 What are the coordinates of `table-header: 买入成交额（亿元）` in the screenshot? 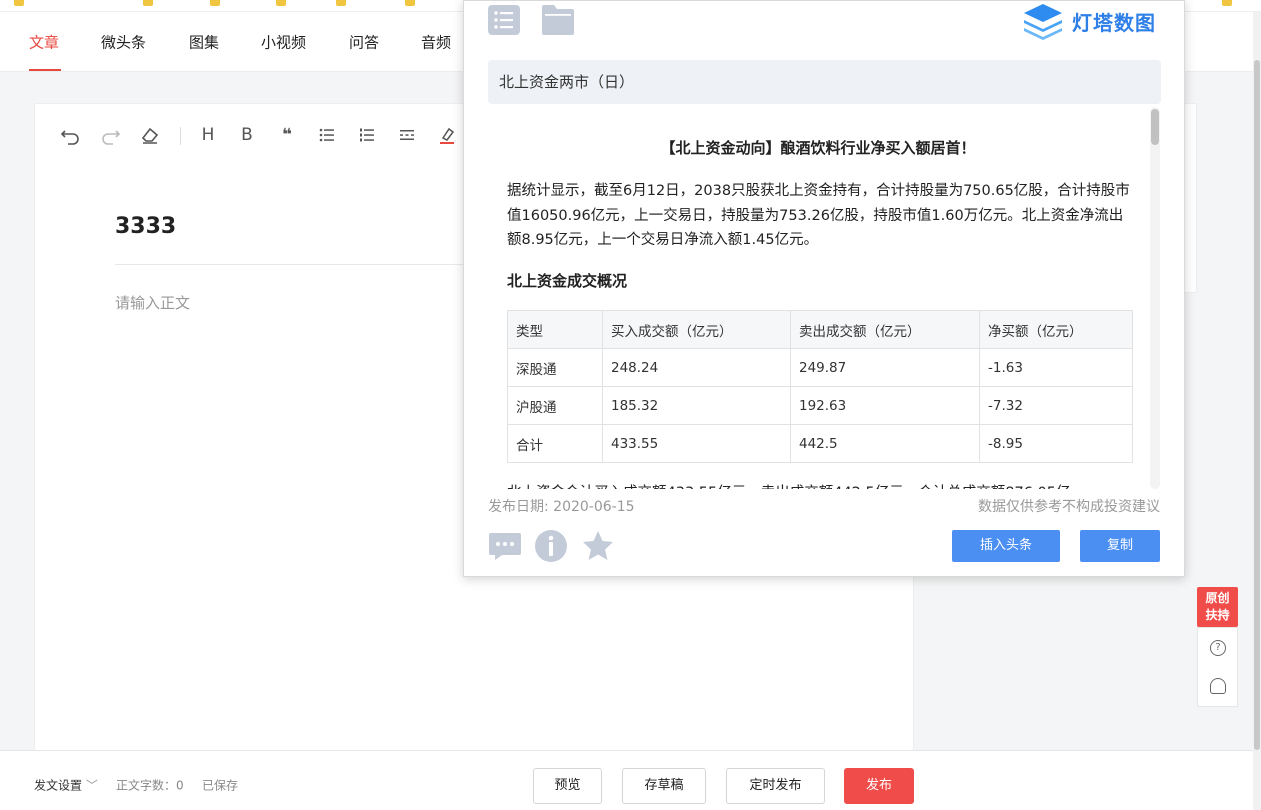 It's located at (696, 329).